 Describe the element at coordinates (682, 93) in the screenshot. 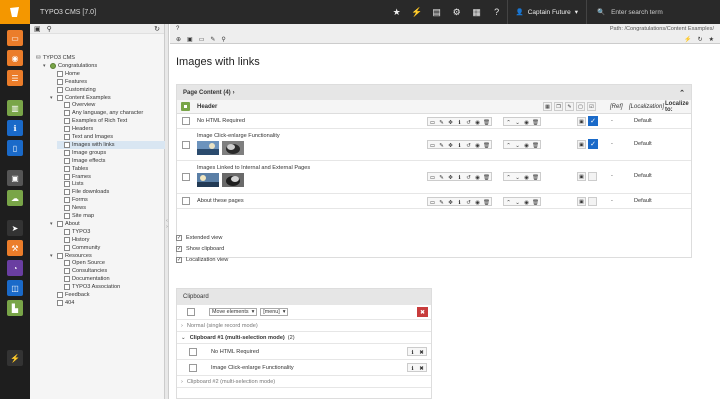

I see `collapse-caret-icon: ⌃` at that location.